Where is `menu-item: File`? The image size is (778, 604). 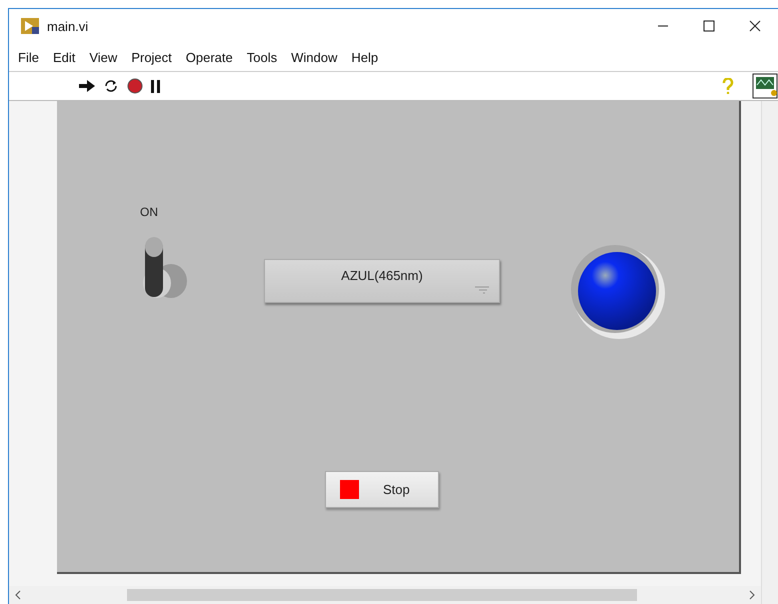
menu-item: File is located at coordinates (28, 57).